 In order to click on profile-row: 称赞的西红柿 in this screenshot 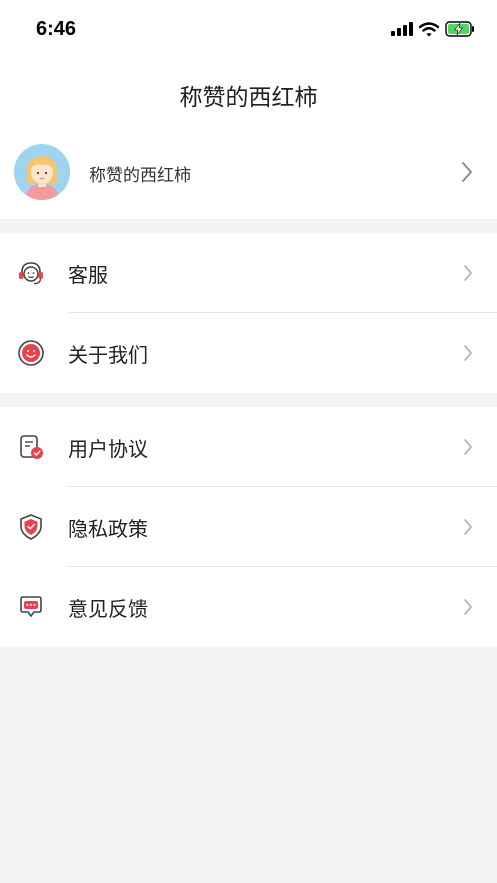, I will do `click(248, 173)`.